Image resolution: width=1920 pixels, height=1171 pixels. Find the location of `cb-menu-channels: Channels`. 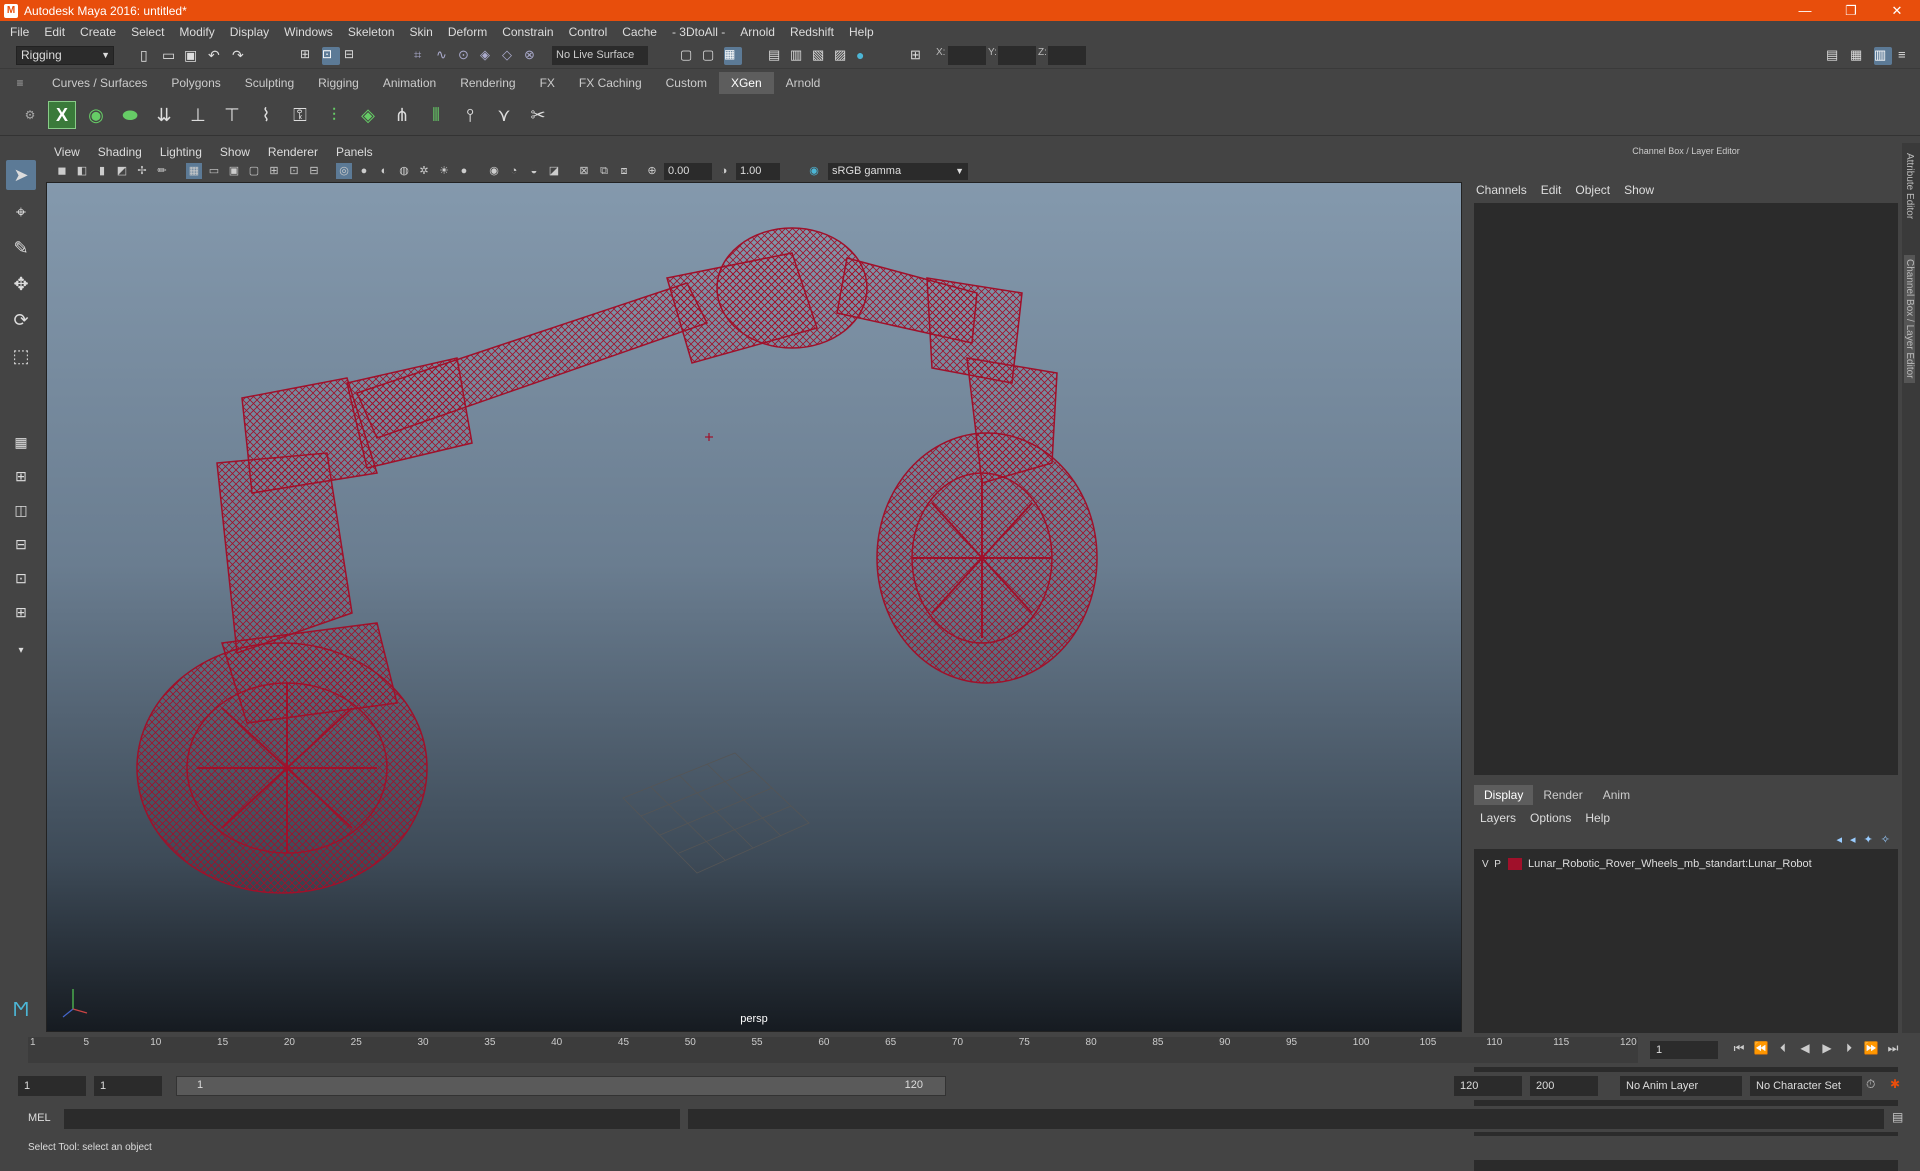

cb-menu-channels: Channels is located at coordinates (1501, 190).